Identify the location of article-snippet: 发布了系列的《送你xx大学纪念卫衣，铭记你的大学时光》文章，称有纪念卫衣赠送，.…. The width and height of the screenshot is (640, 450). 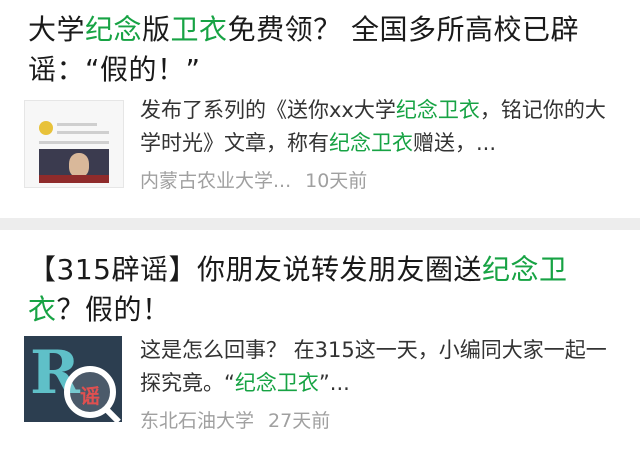
(380, 127).